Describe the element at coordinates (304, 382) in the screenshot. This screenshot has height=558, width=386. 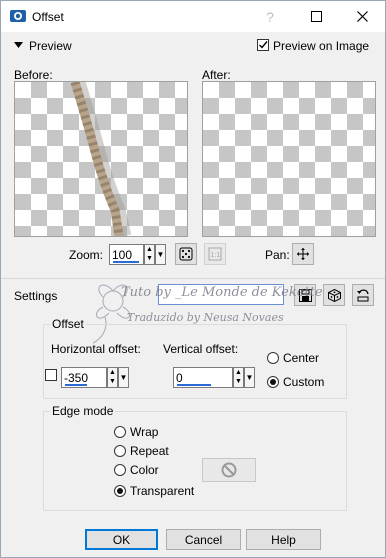
I see `custom-label: Custom` at that location.